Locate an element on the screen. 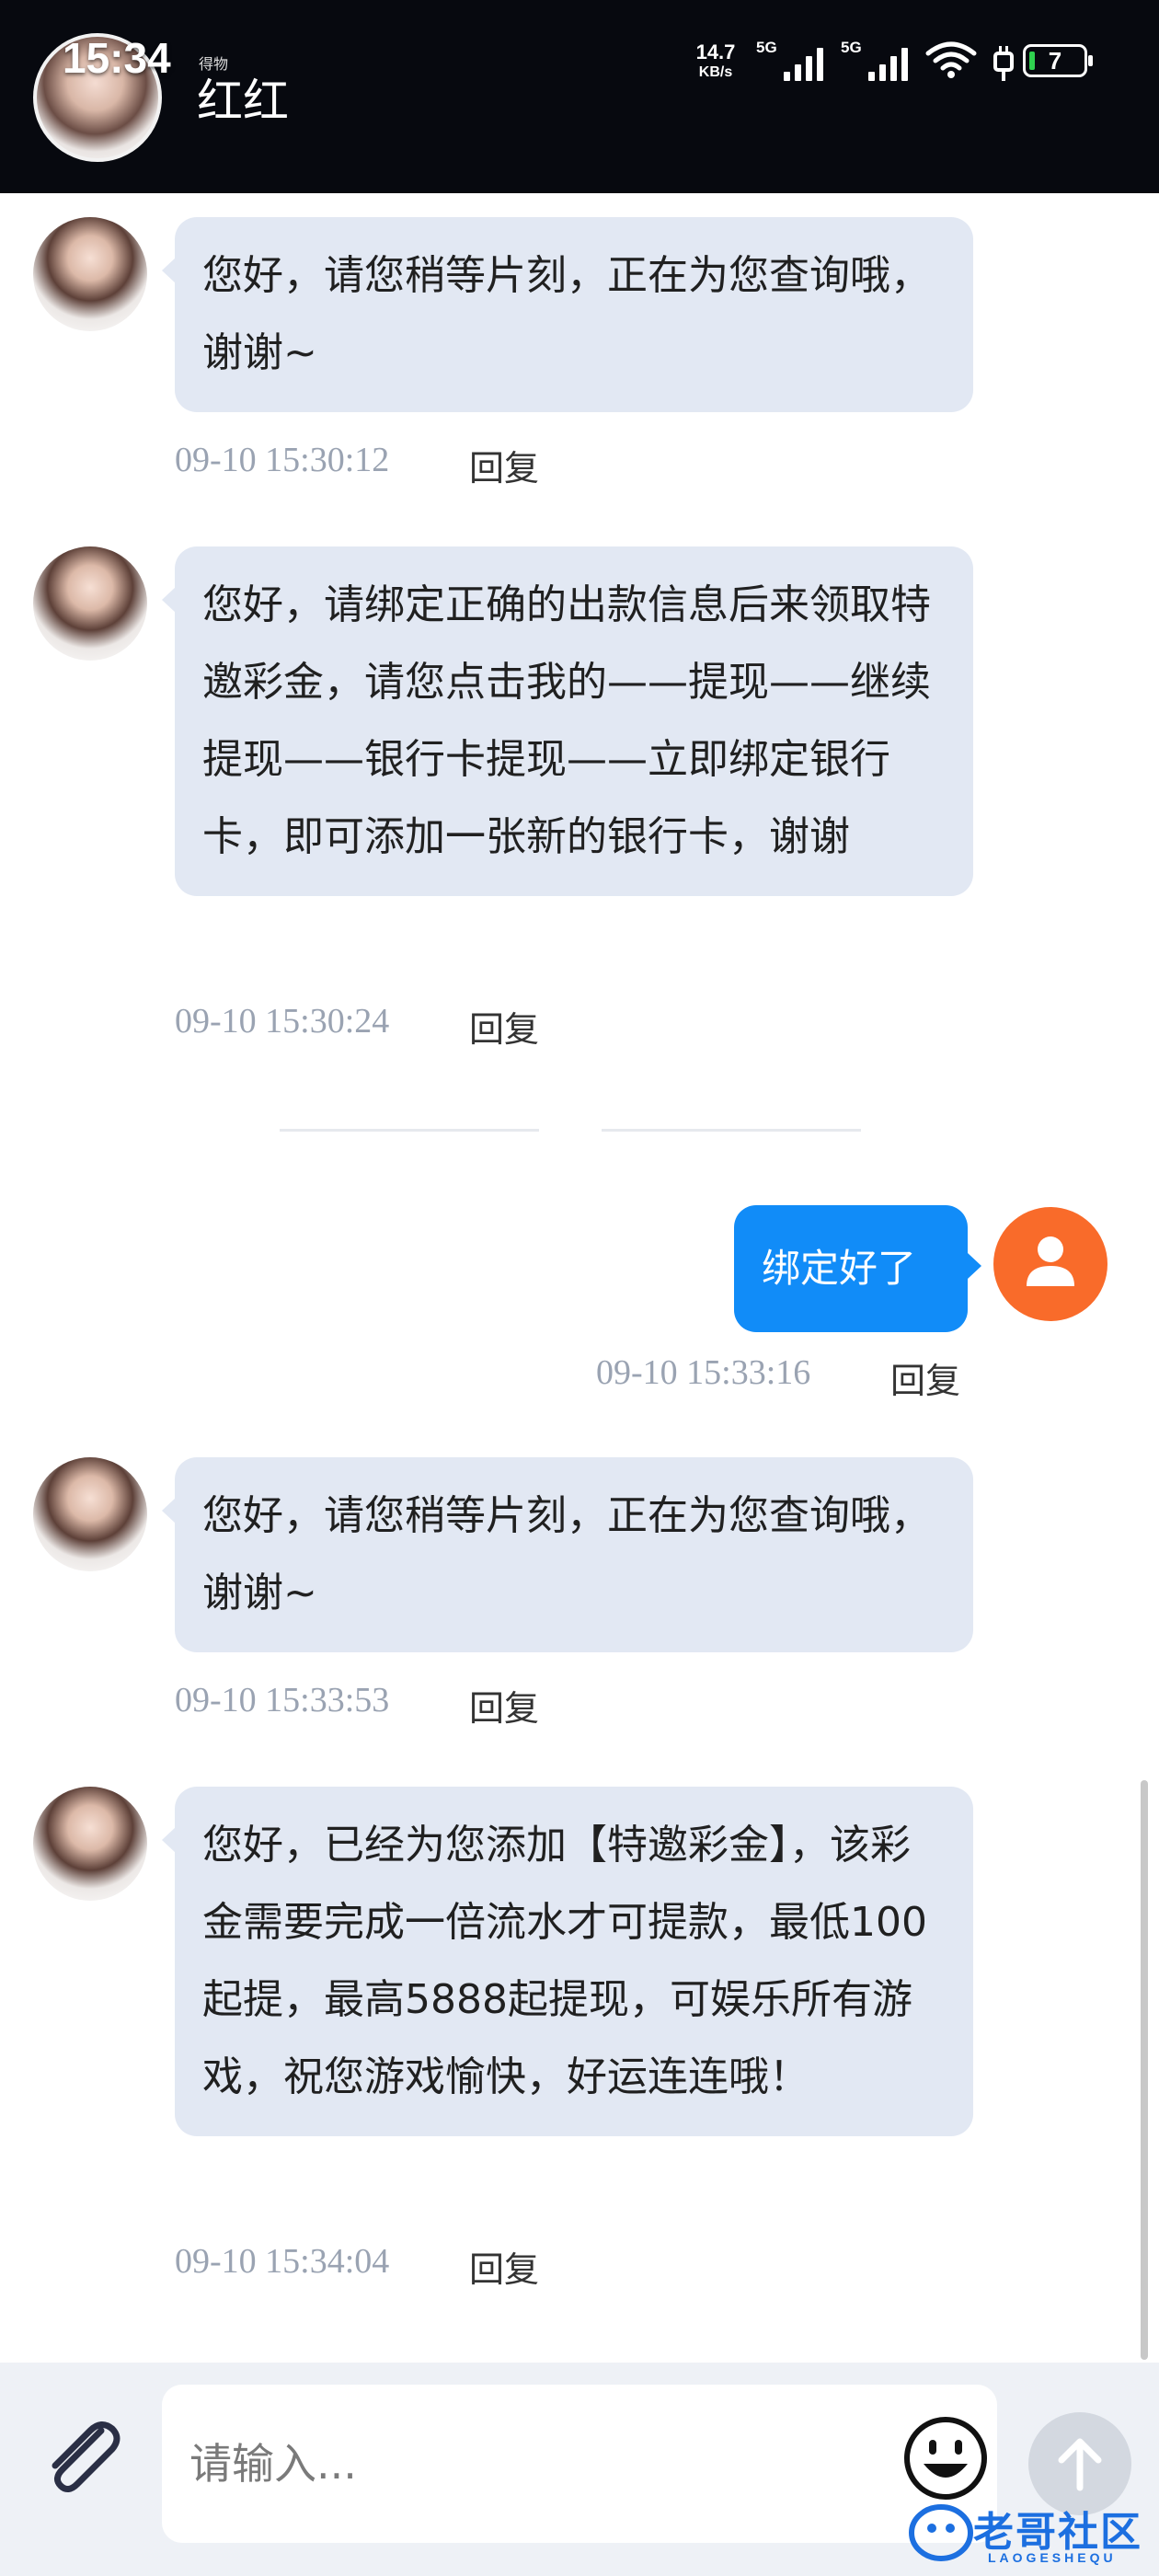 The width and height of the screenshot is (1159, 2576). status-bar: 15:34 得物 红红 14.7 KB/s 5G 5G 7 is located at coordinates (579, 96).